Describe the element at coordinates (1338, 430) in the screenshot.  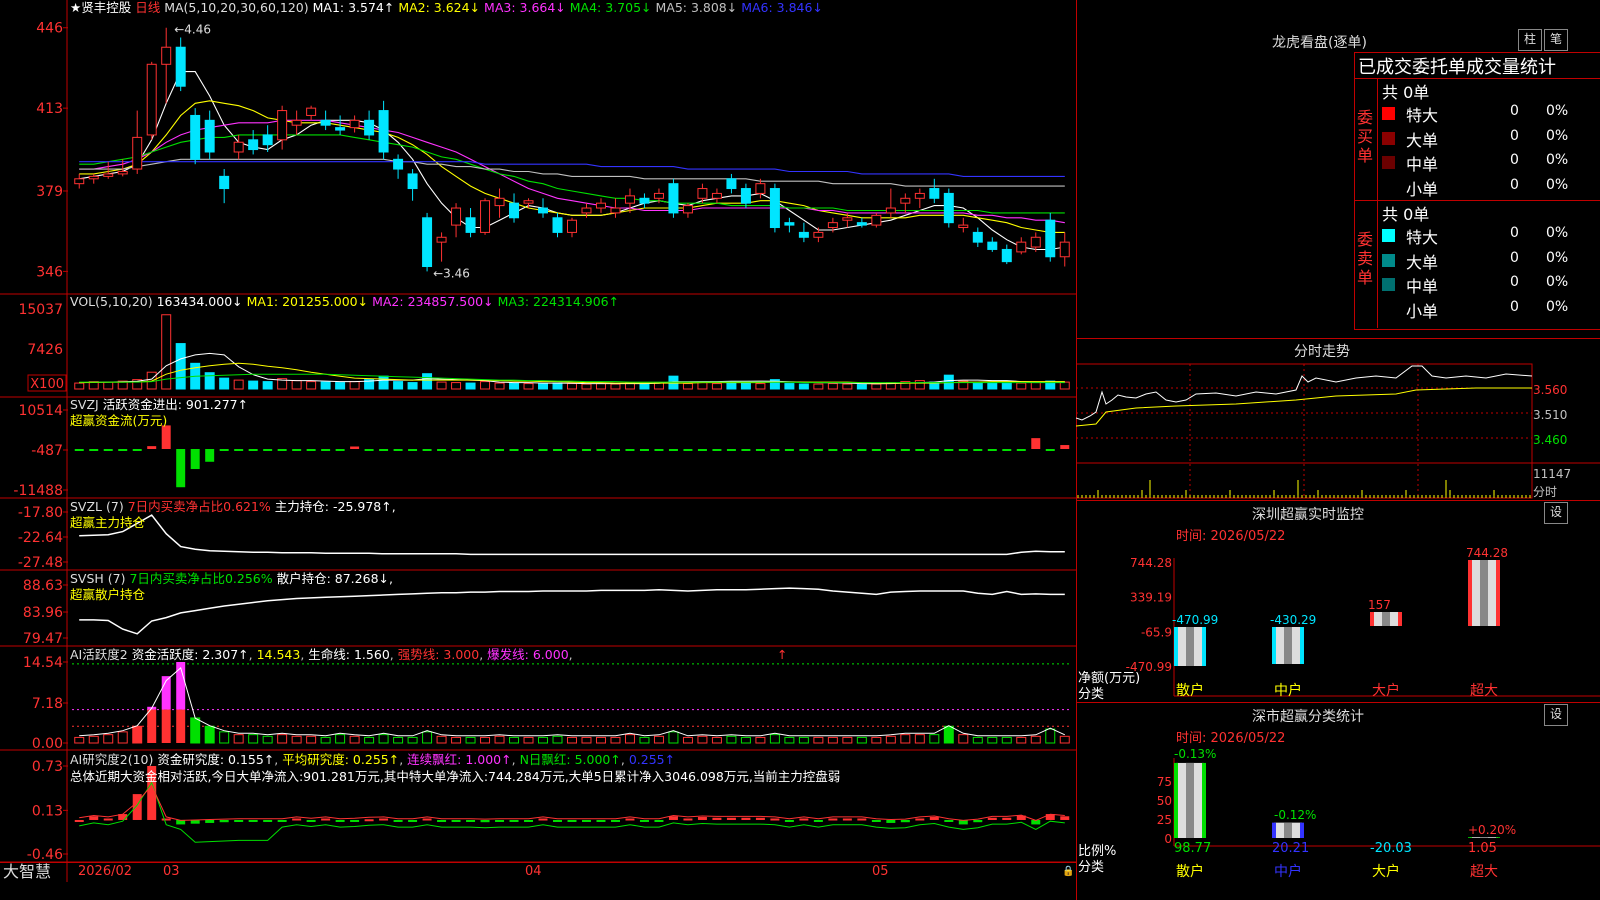
I see `intraday-chart` at that location.